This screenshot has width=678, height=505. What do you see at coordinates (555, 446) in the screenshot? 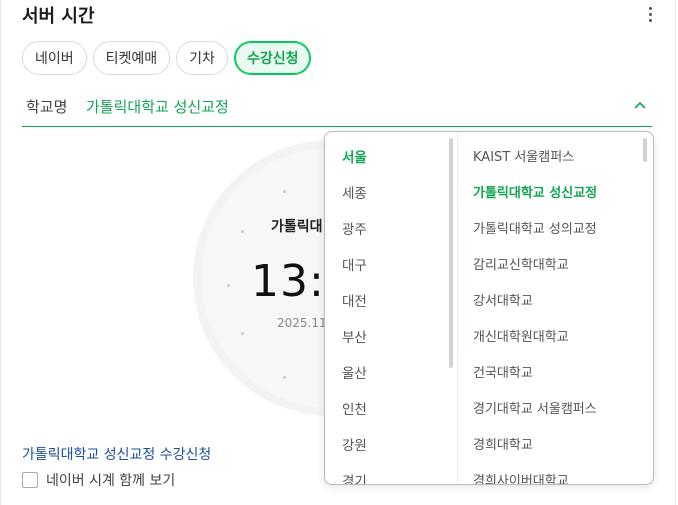
I see `school-option: 경희대학교` at bounding box center [555, 446].